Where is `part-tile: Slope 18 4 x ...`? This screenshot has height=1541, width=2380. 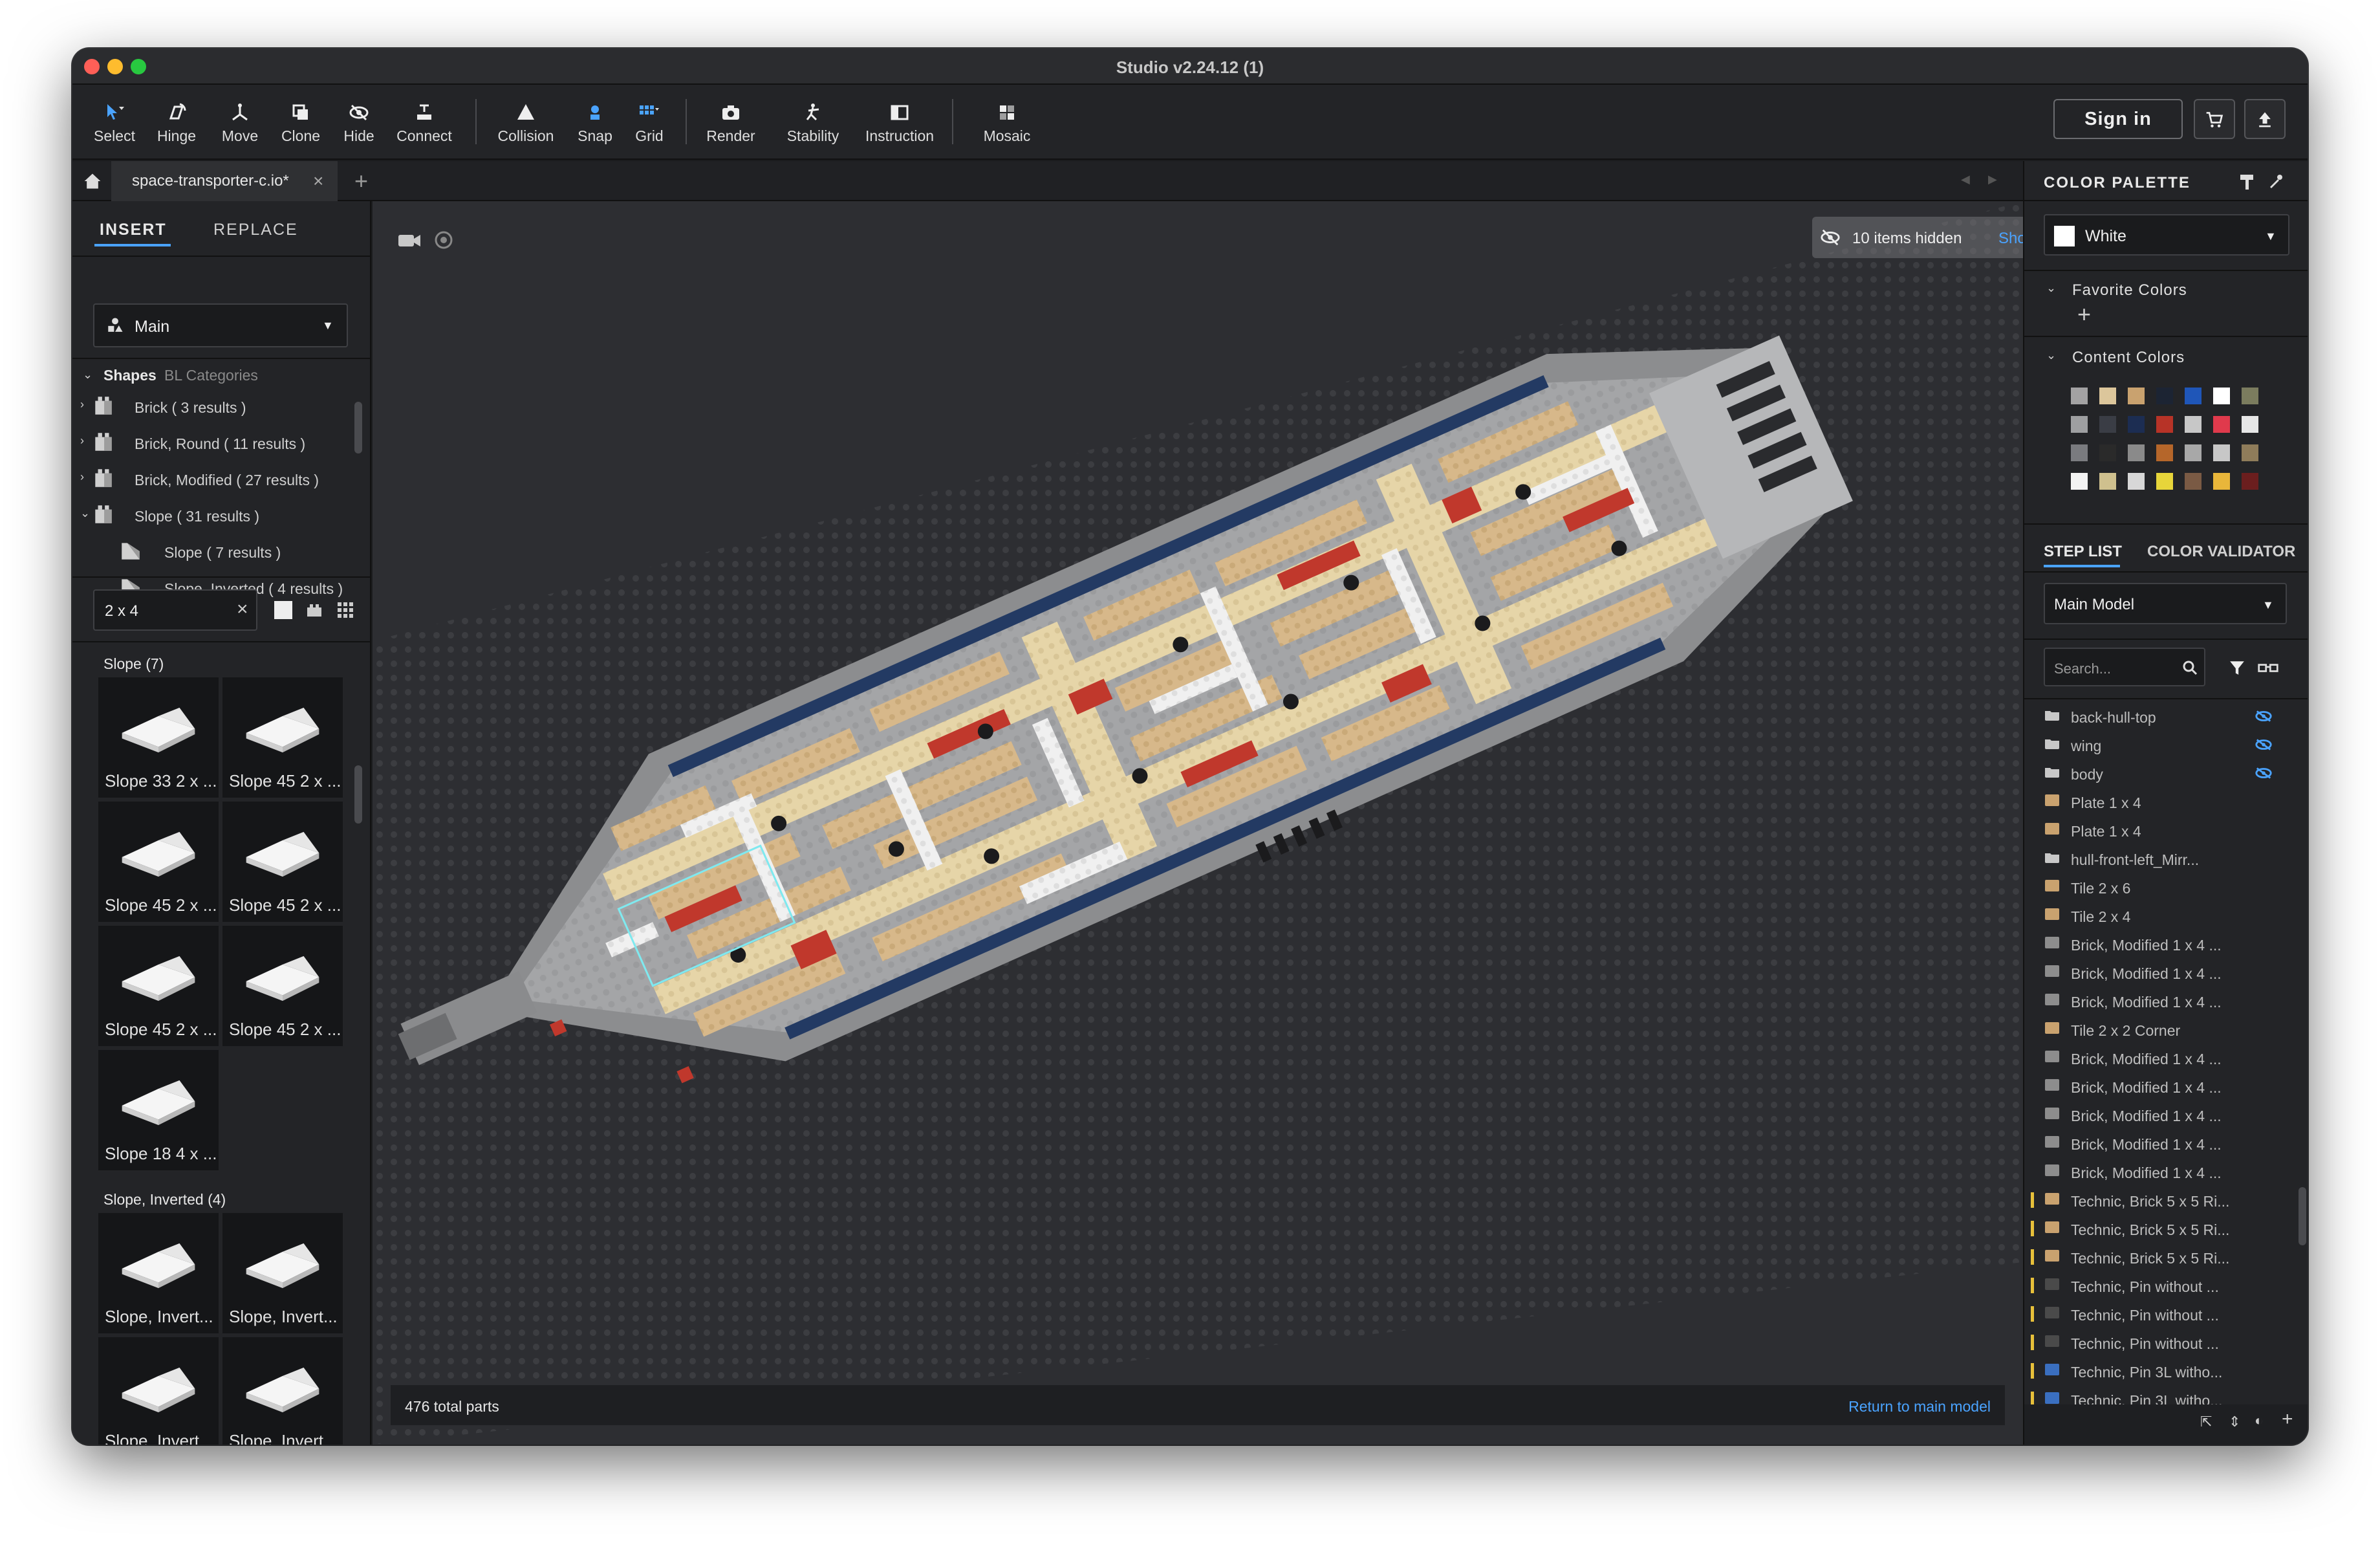
part-tile: Slope 18 4 x ... is located at coordinates (158, 1110).